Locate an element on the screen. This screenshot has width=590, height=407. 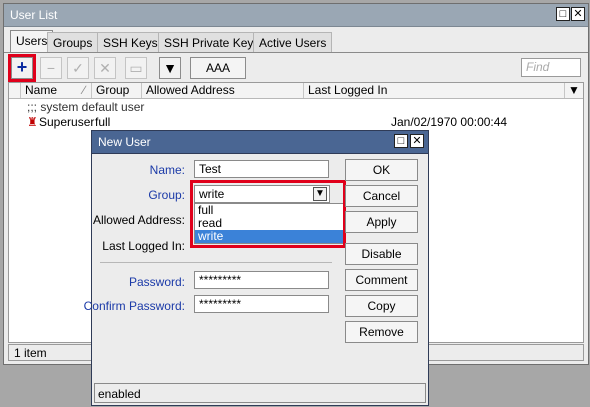
header-group: Group is located at coordinates (117, 90).